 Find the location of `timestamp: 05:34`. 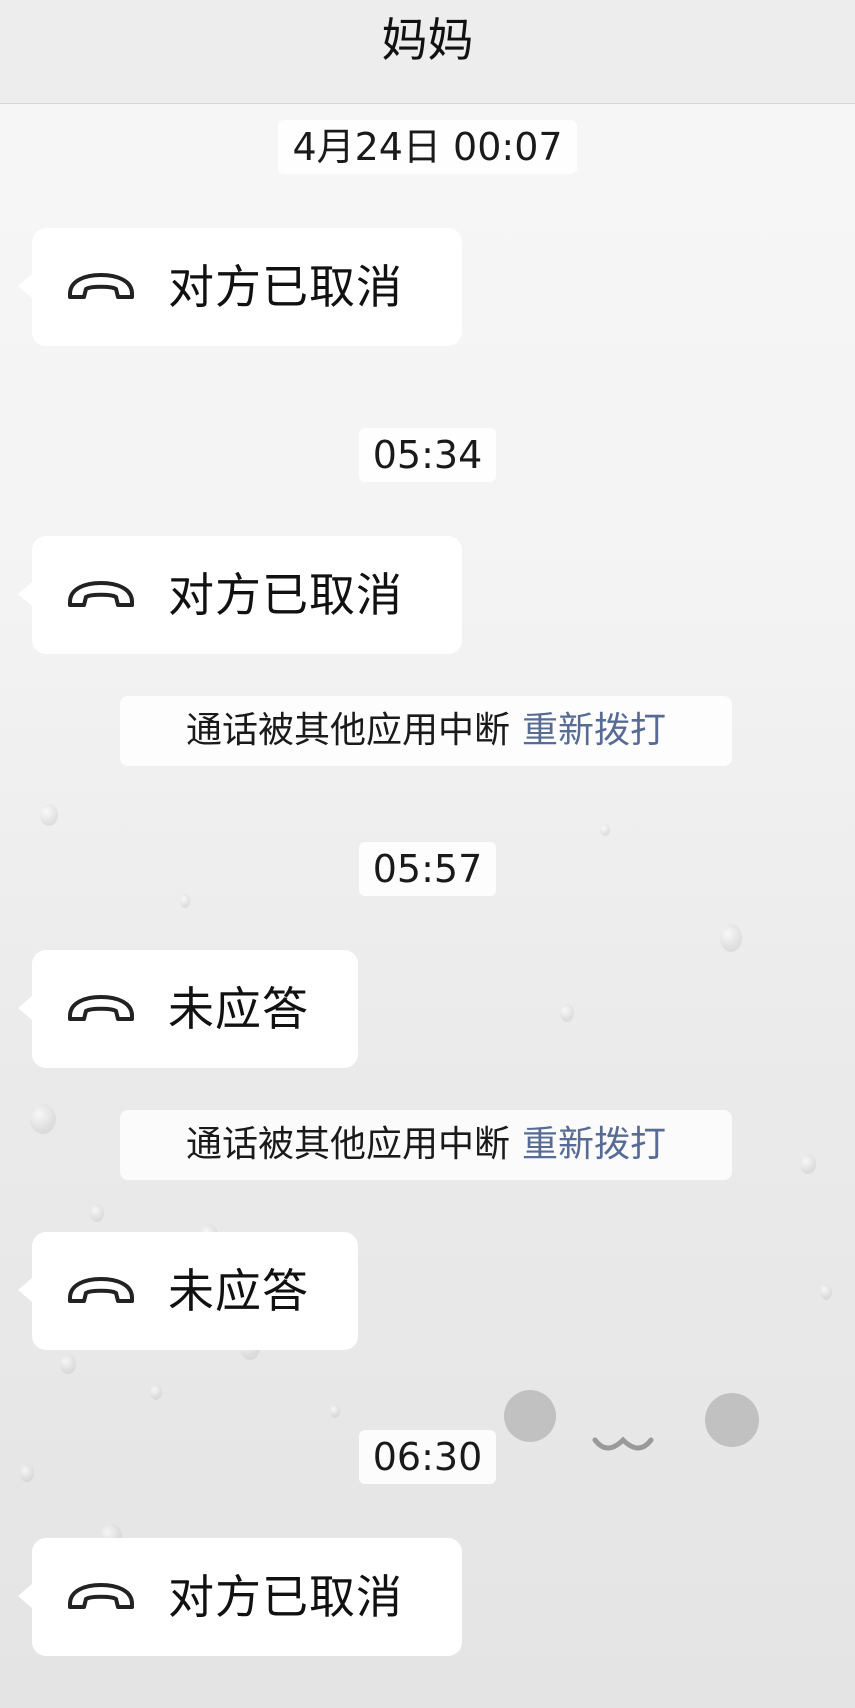

timestamp: 05:34 is located at coordinates (427, 455).